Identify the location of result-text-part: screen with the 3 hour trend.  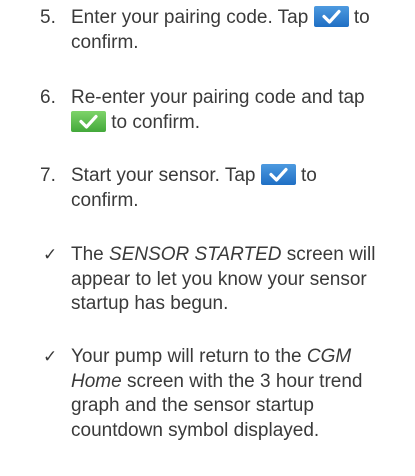
(242, 381).